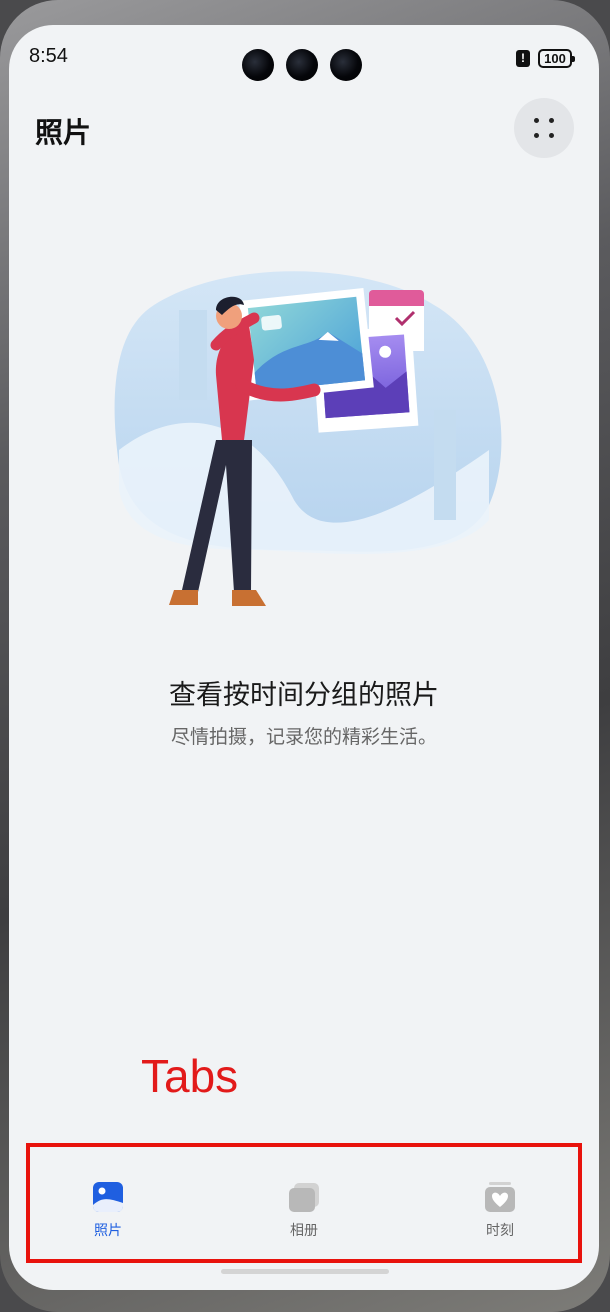 The image size is (610, 1312). I want to click on annotation-label: Tabs, so click(190, 1076).